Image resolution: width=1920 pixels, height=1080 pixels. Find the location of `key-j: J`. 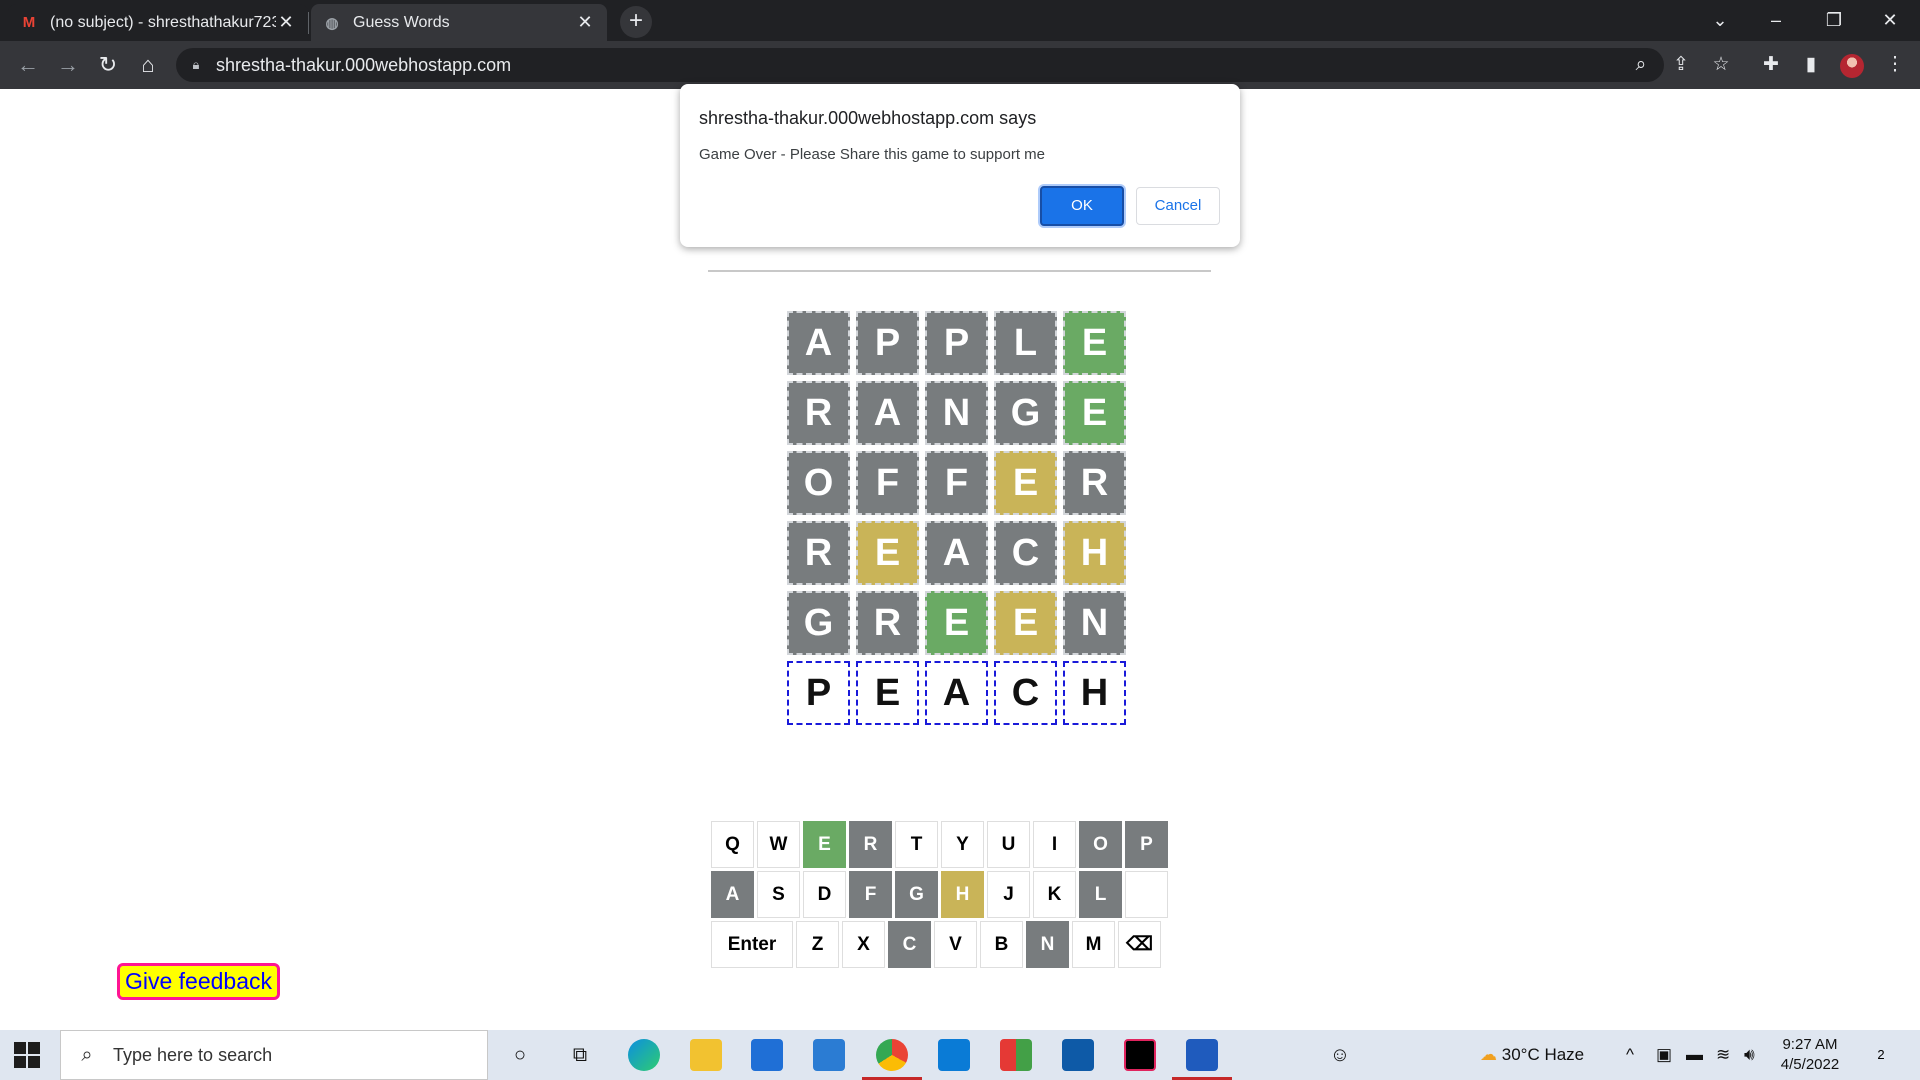

key-j: J is located at coordinates (1008, 894).